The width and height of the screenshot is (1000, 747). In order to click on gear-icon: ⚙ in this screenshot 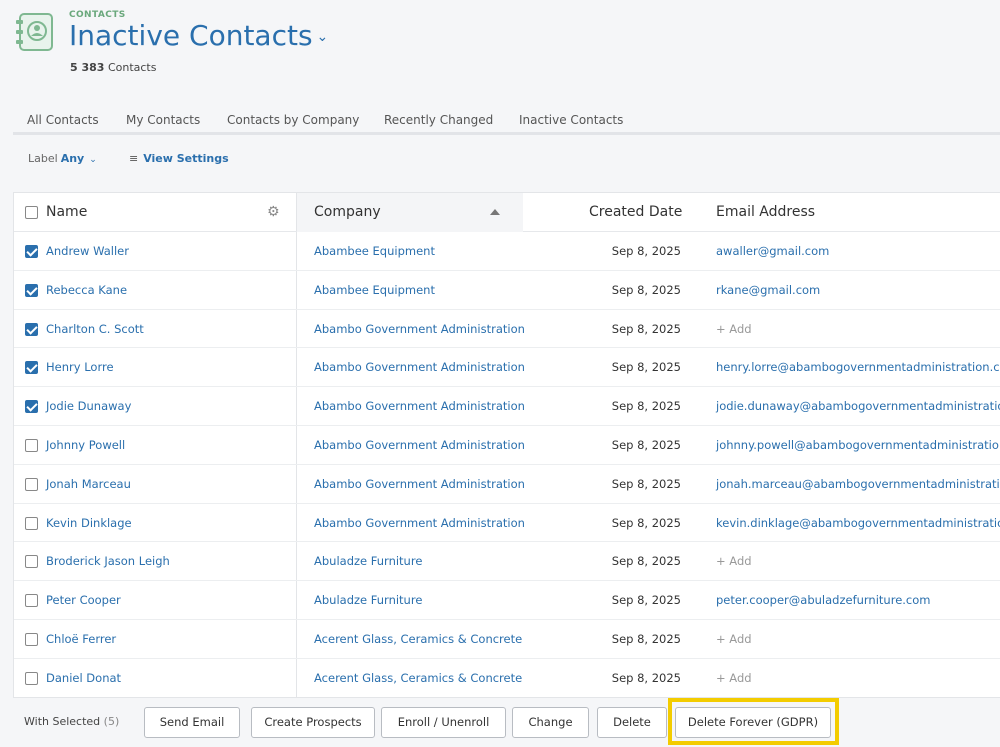, I will do `click(273, 212)`.